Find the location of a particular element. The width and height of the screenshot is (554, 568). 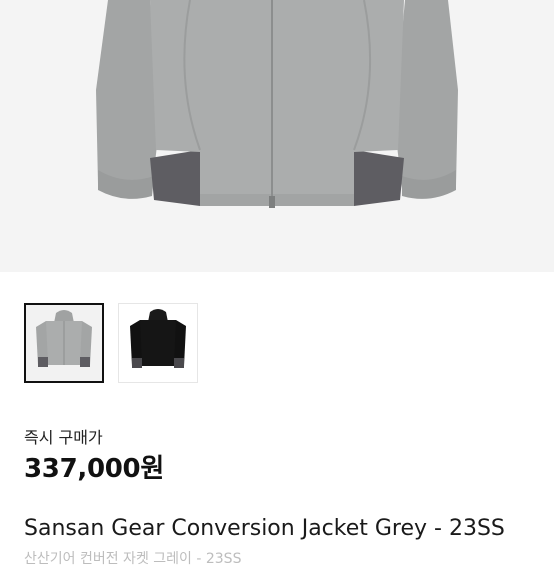

product-subtitle: 산산기어 컨버전 자켓 그레이 - 23SS is located at coordinates (133, 559).